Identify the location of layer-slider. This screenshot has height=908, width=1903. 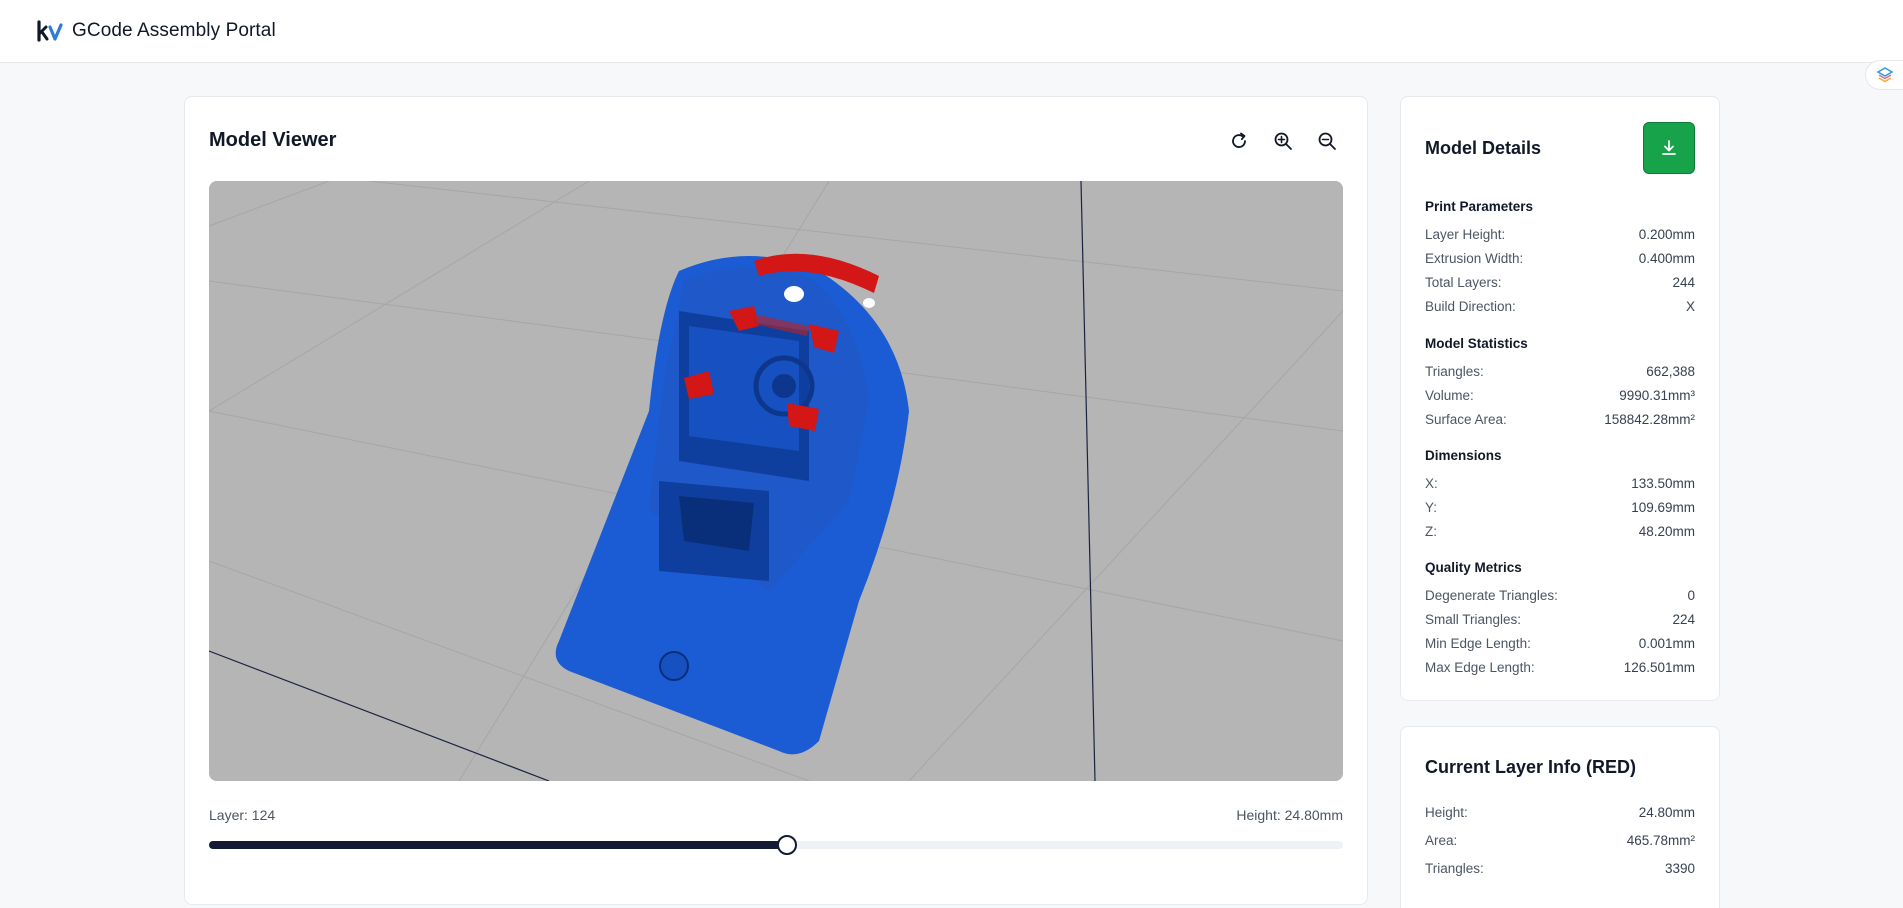
(776, 845).